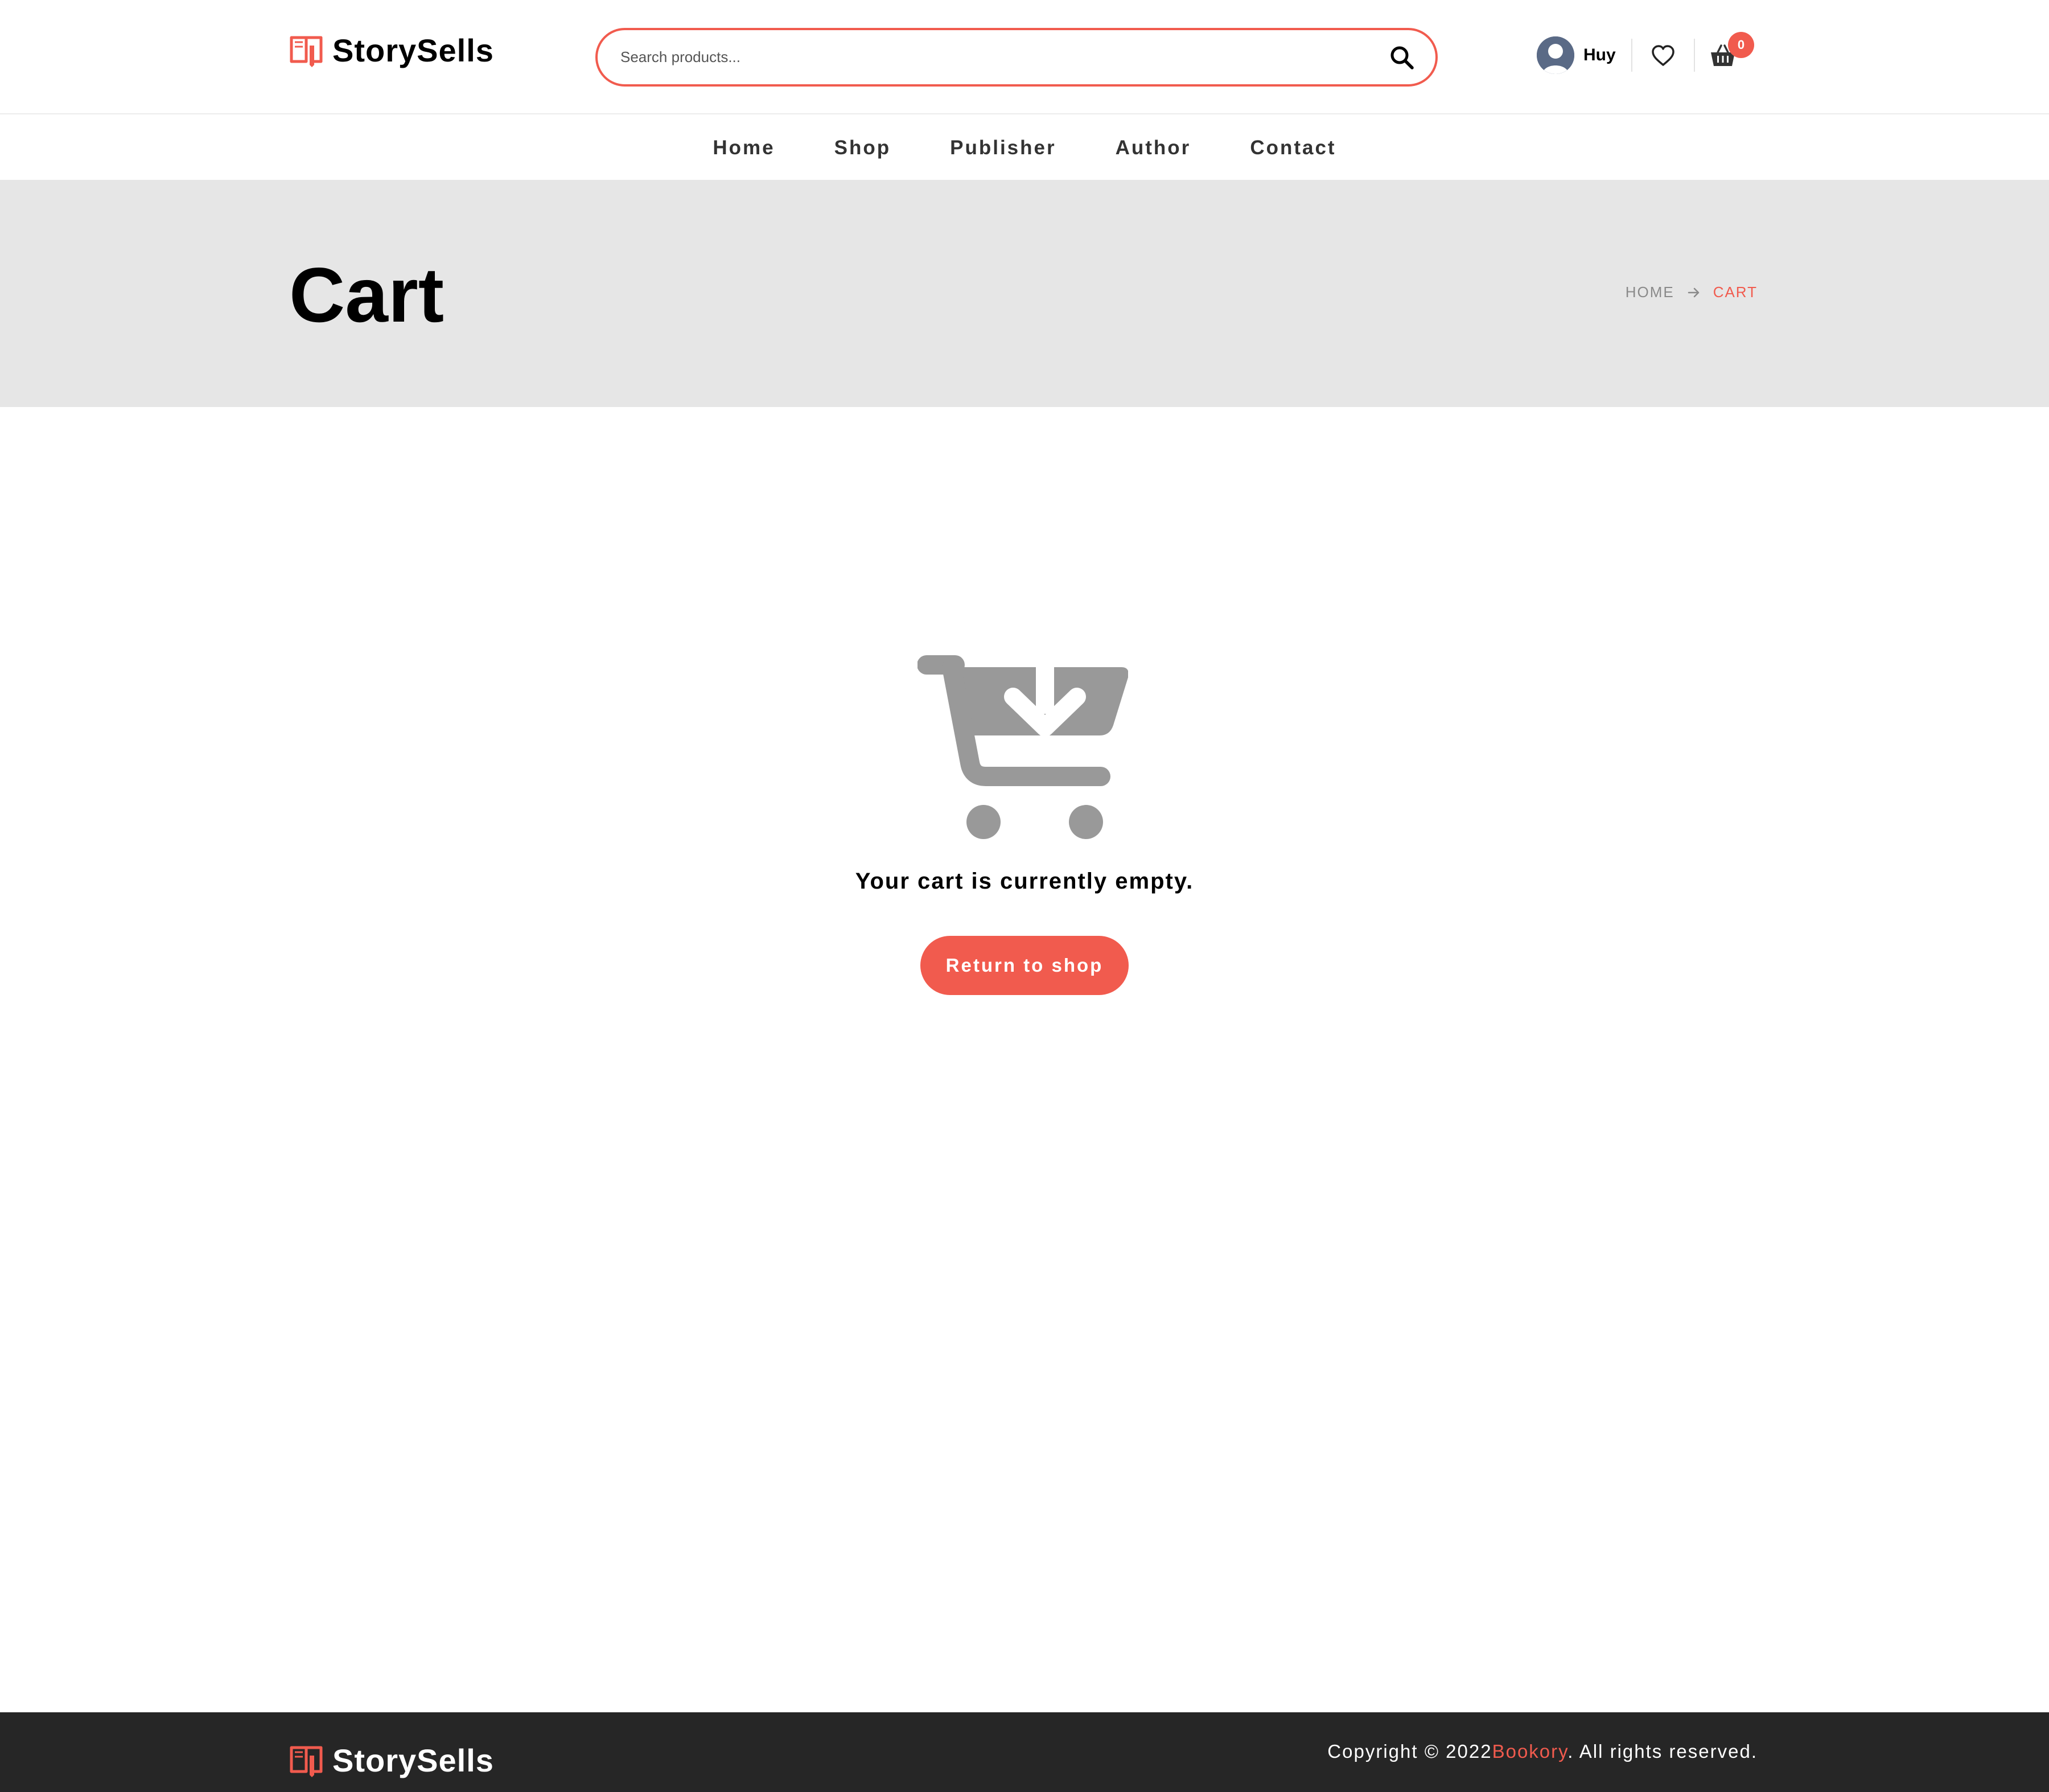 This screenshot has height=1792, width=2049. I want to click on search-icon, so click(1402, 57).